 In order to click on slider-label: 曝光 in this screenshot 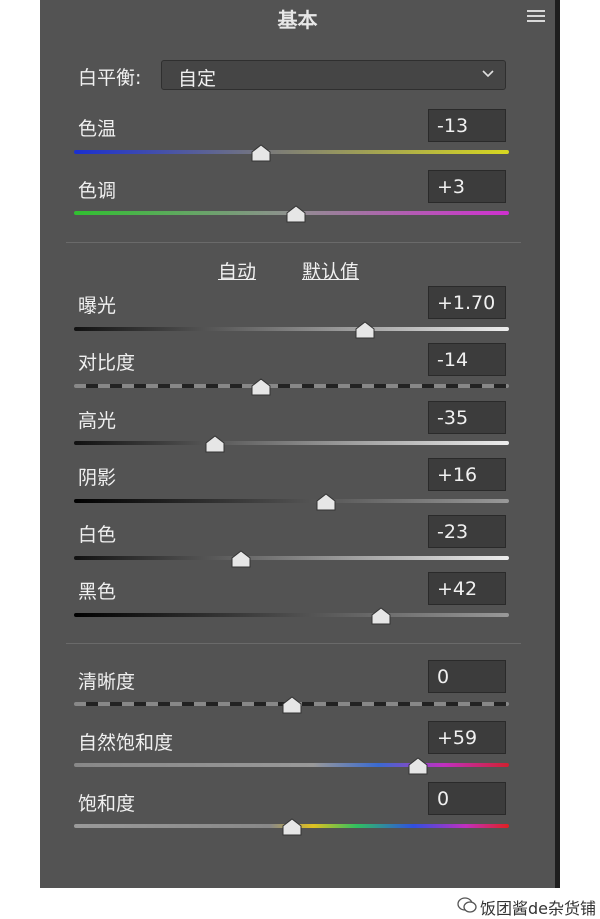, I will do `click(97, 306)`.